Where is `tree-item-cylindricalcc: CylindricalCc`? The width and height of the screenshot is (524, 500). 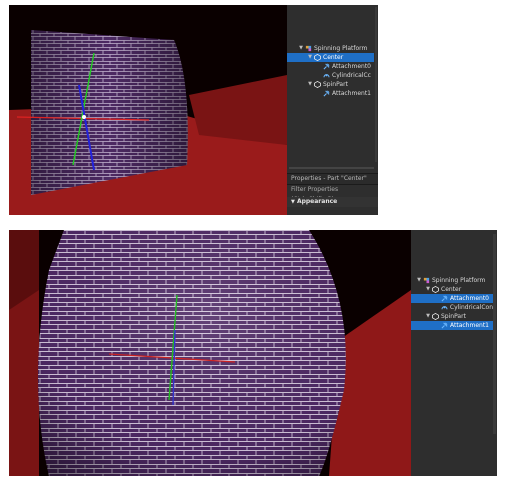
tree-item-cylindricalcc: CylindricalCc is located at coordinates (330, 75).